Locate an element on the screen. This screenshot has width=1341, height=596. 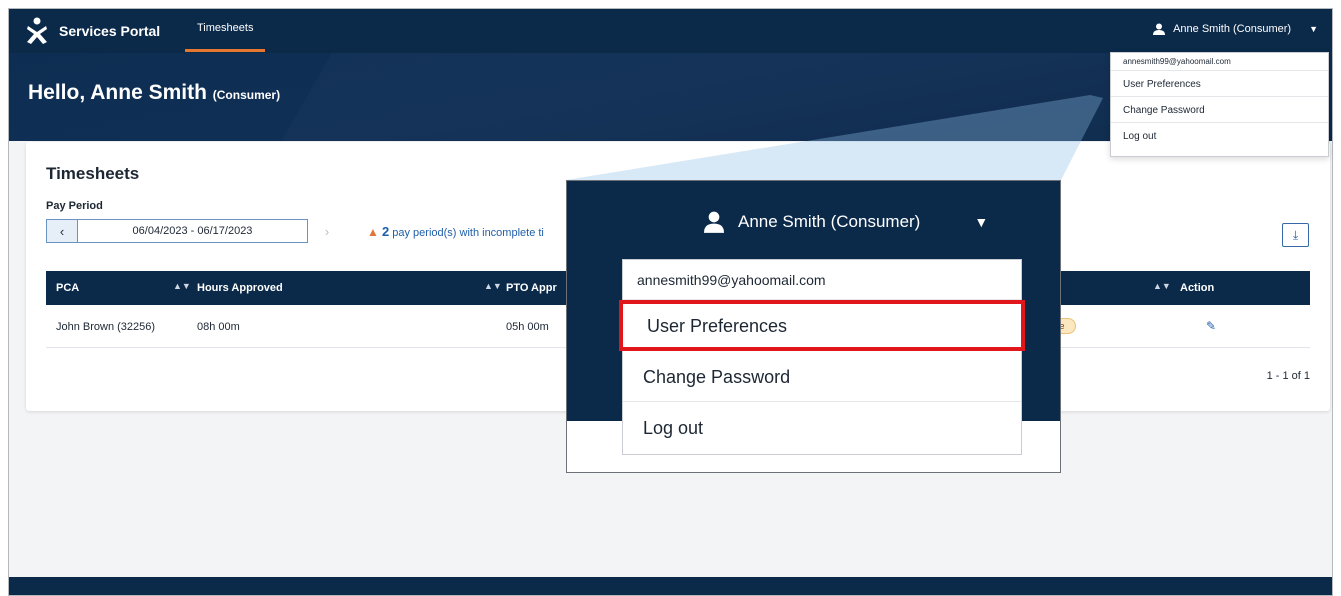
column-header: PCA is located at coordinates (67, 288).